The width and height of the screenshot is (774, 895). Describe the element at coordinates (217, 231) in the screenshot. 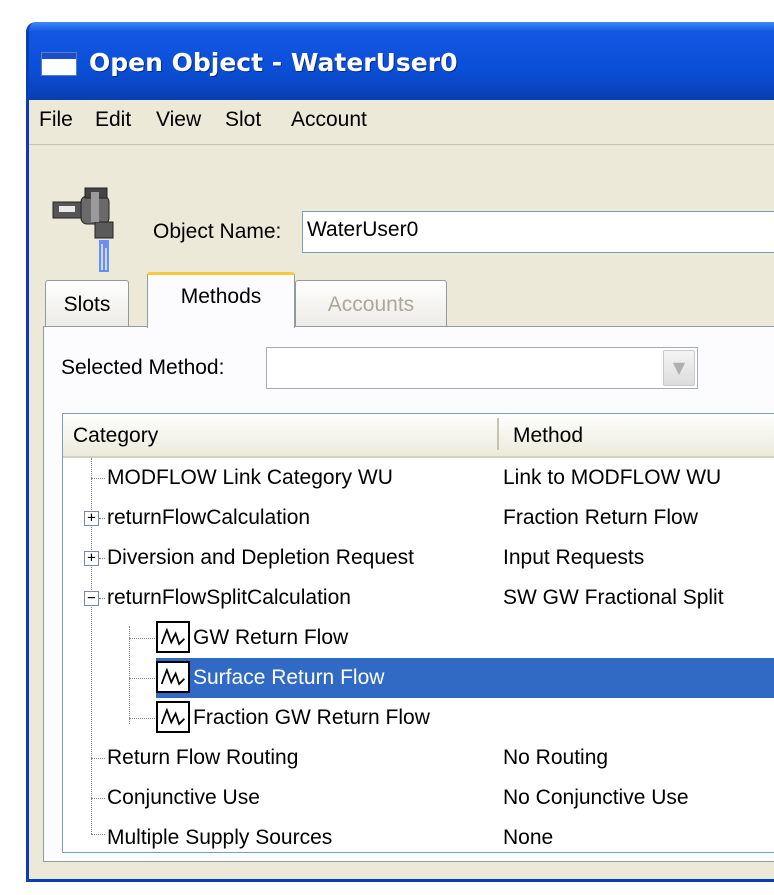

I see `object-name-label: Object Name:` at that location.